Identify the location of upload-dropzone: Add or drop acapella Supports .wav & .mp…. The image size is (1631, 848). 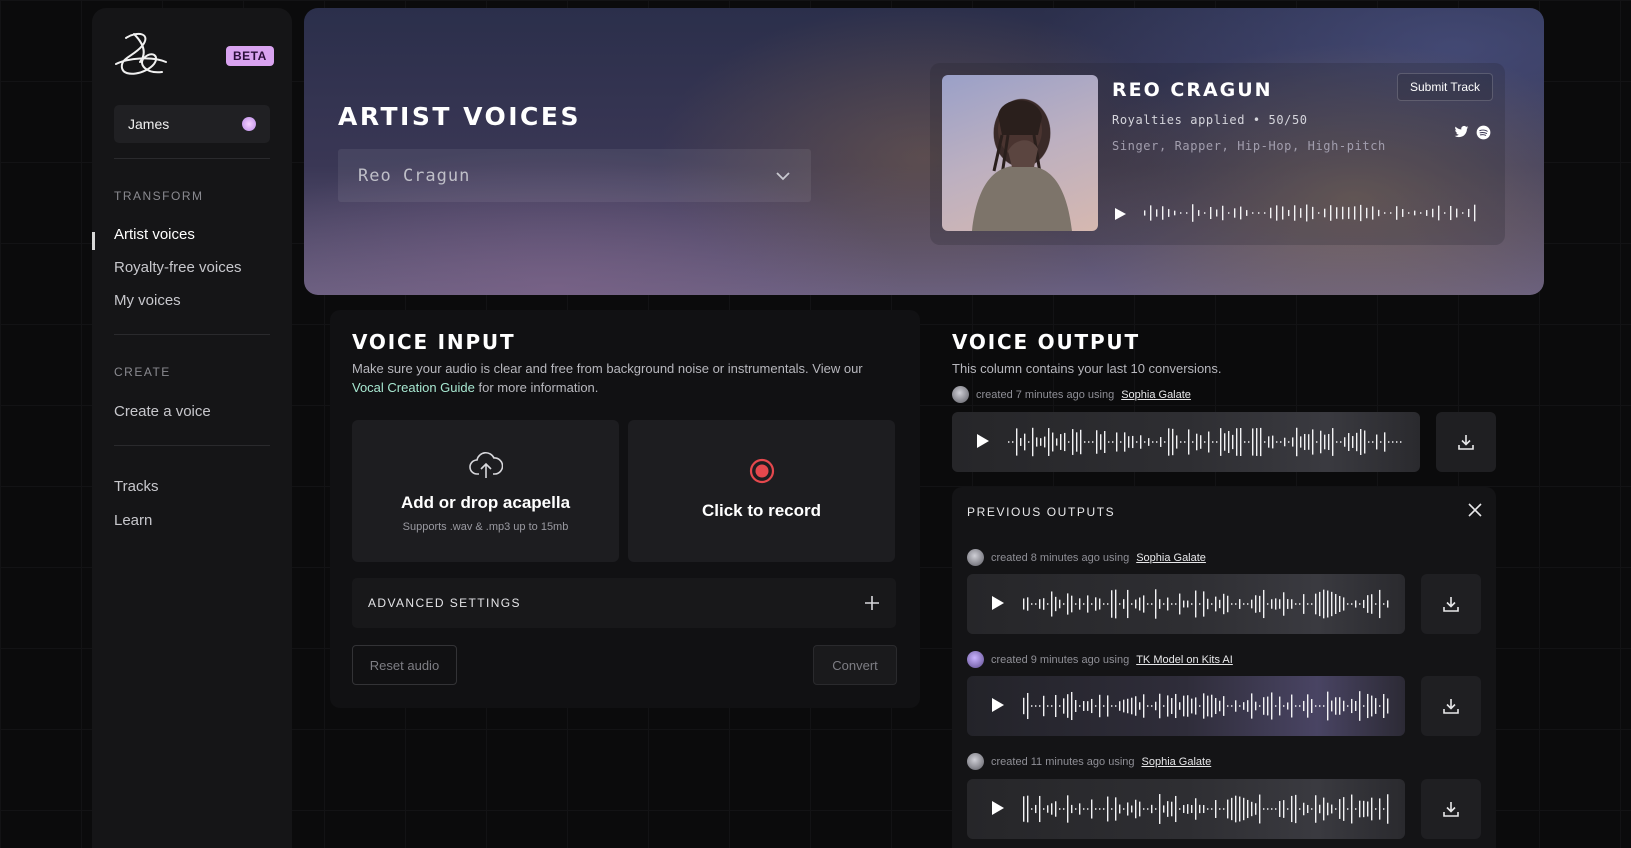
(485, 491).